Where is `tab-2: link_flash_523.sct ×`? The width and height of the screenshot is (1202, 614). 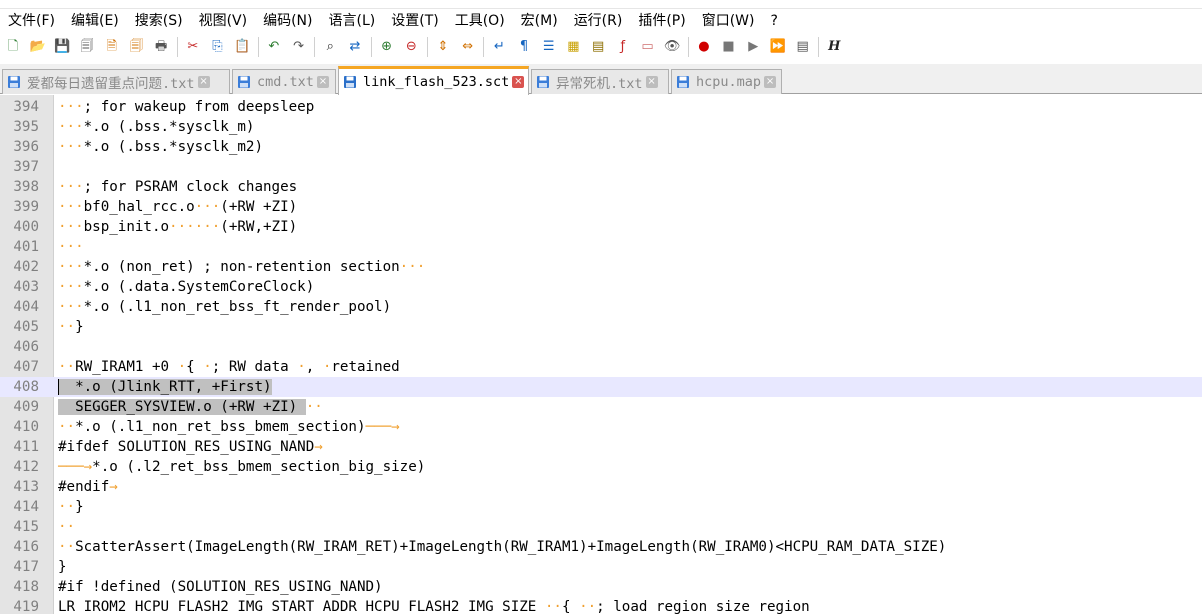 tab-2: link_flash_523.sct × is located at coordinates (433, 80).